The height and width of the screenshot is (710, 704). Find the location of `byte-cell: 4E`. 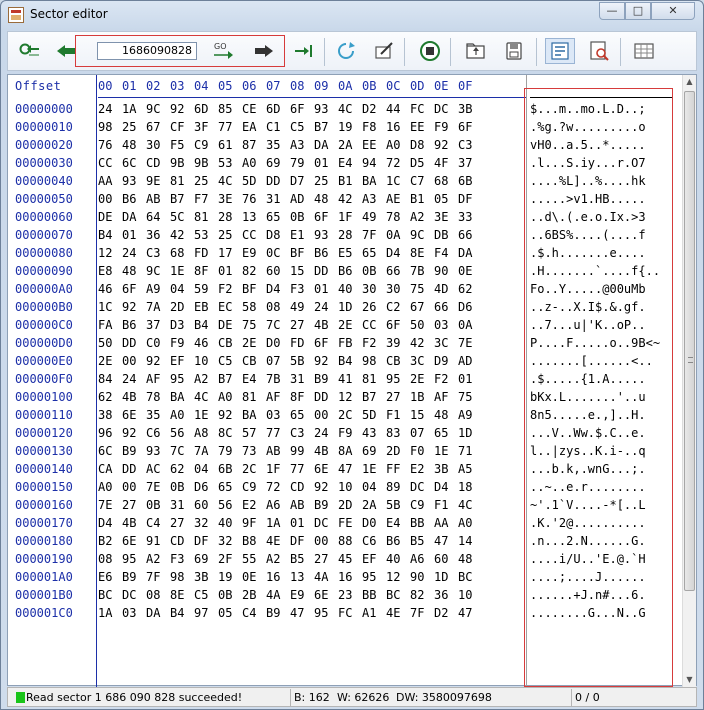

byte-cell: 4E is located at coordinates (398, 613).